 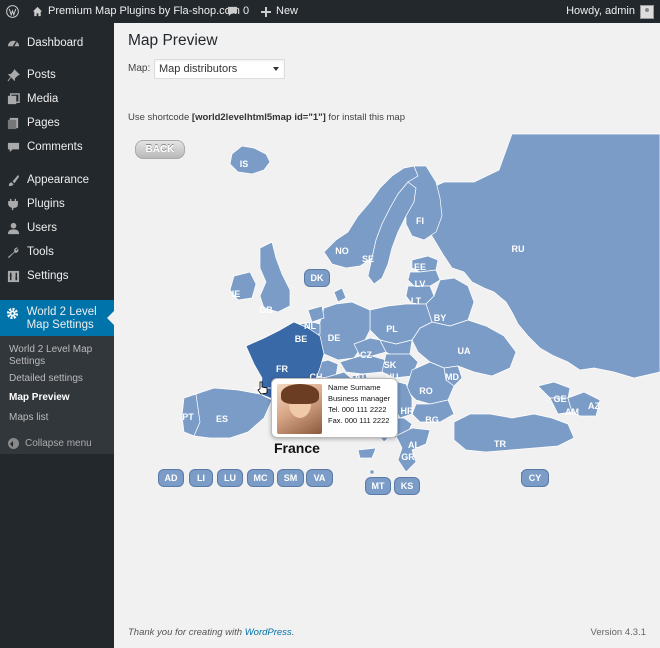 What do you see at coordinates (12, 11) in the screenshot?
I see `wordpress-logo-icon` at bounding box center [12, 11].